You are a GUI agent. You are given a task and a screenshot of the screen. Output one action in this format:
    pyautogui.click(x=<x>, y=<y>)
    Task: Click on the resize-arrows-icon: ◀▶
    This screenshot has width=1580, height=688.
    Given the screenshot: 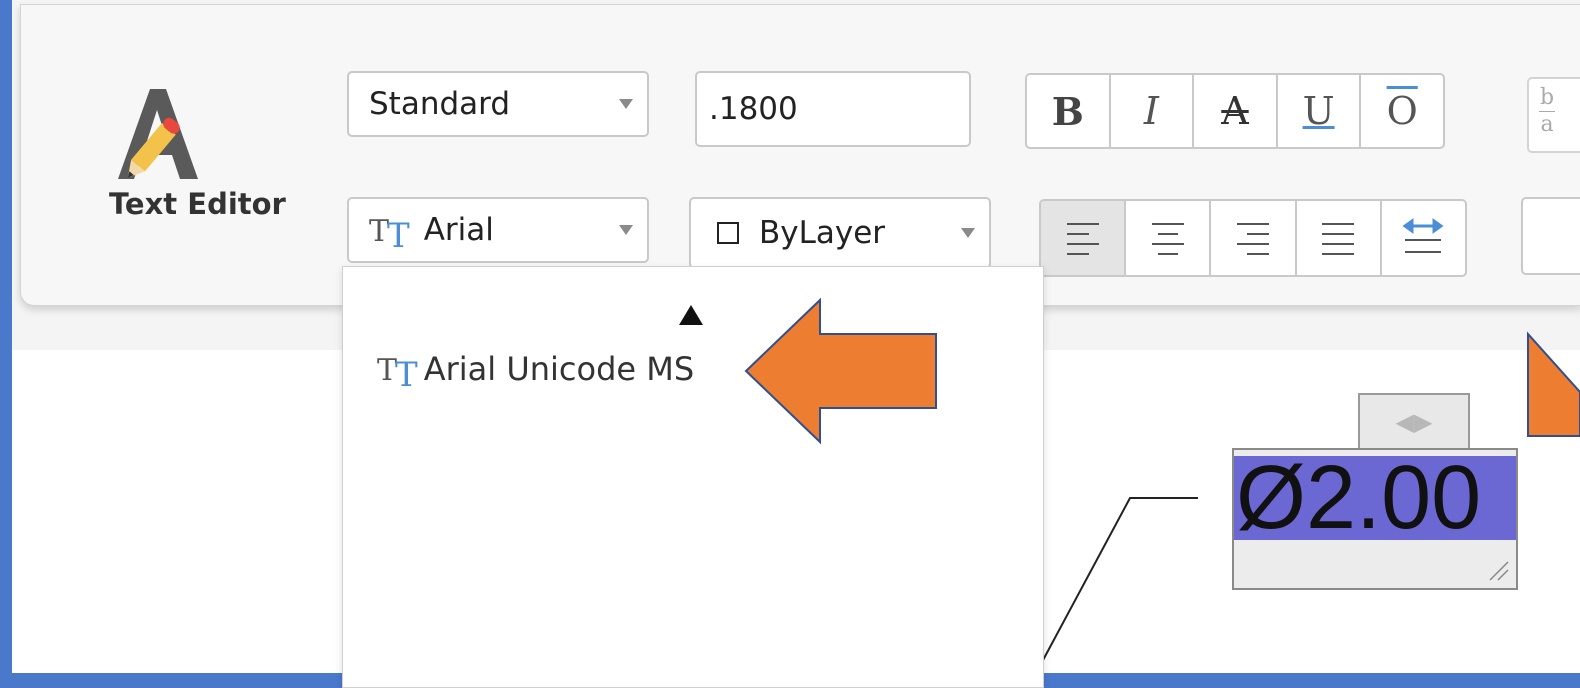 What is the action you would take?
    pyautogui.click(x=1414, y=422)
    